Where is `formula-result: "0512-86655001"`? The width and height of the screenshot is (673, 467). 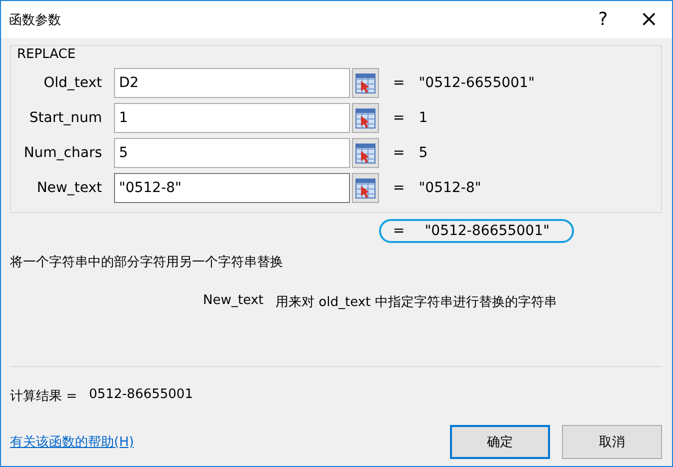
formula-result: "0512-86655001" is located at coordinates (487, 231).